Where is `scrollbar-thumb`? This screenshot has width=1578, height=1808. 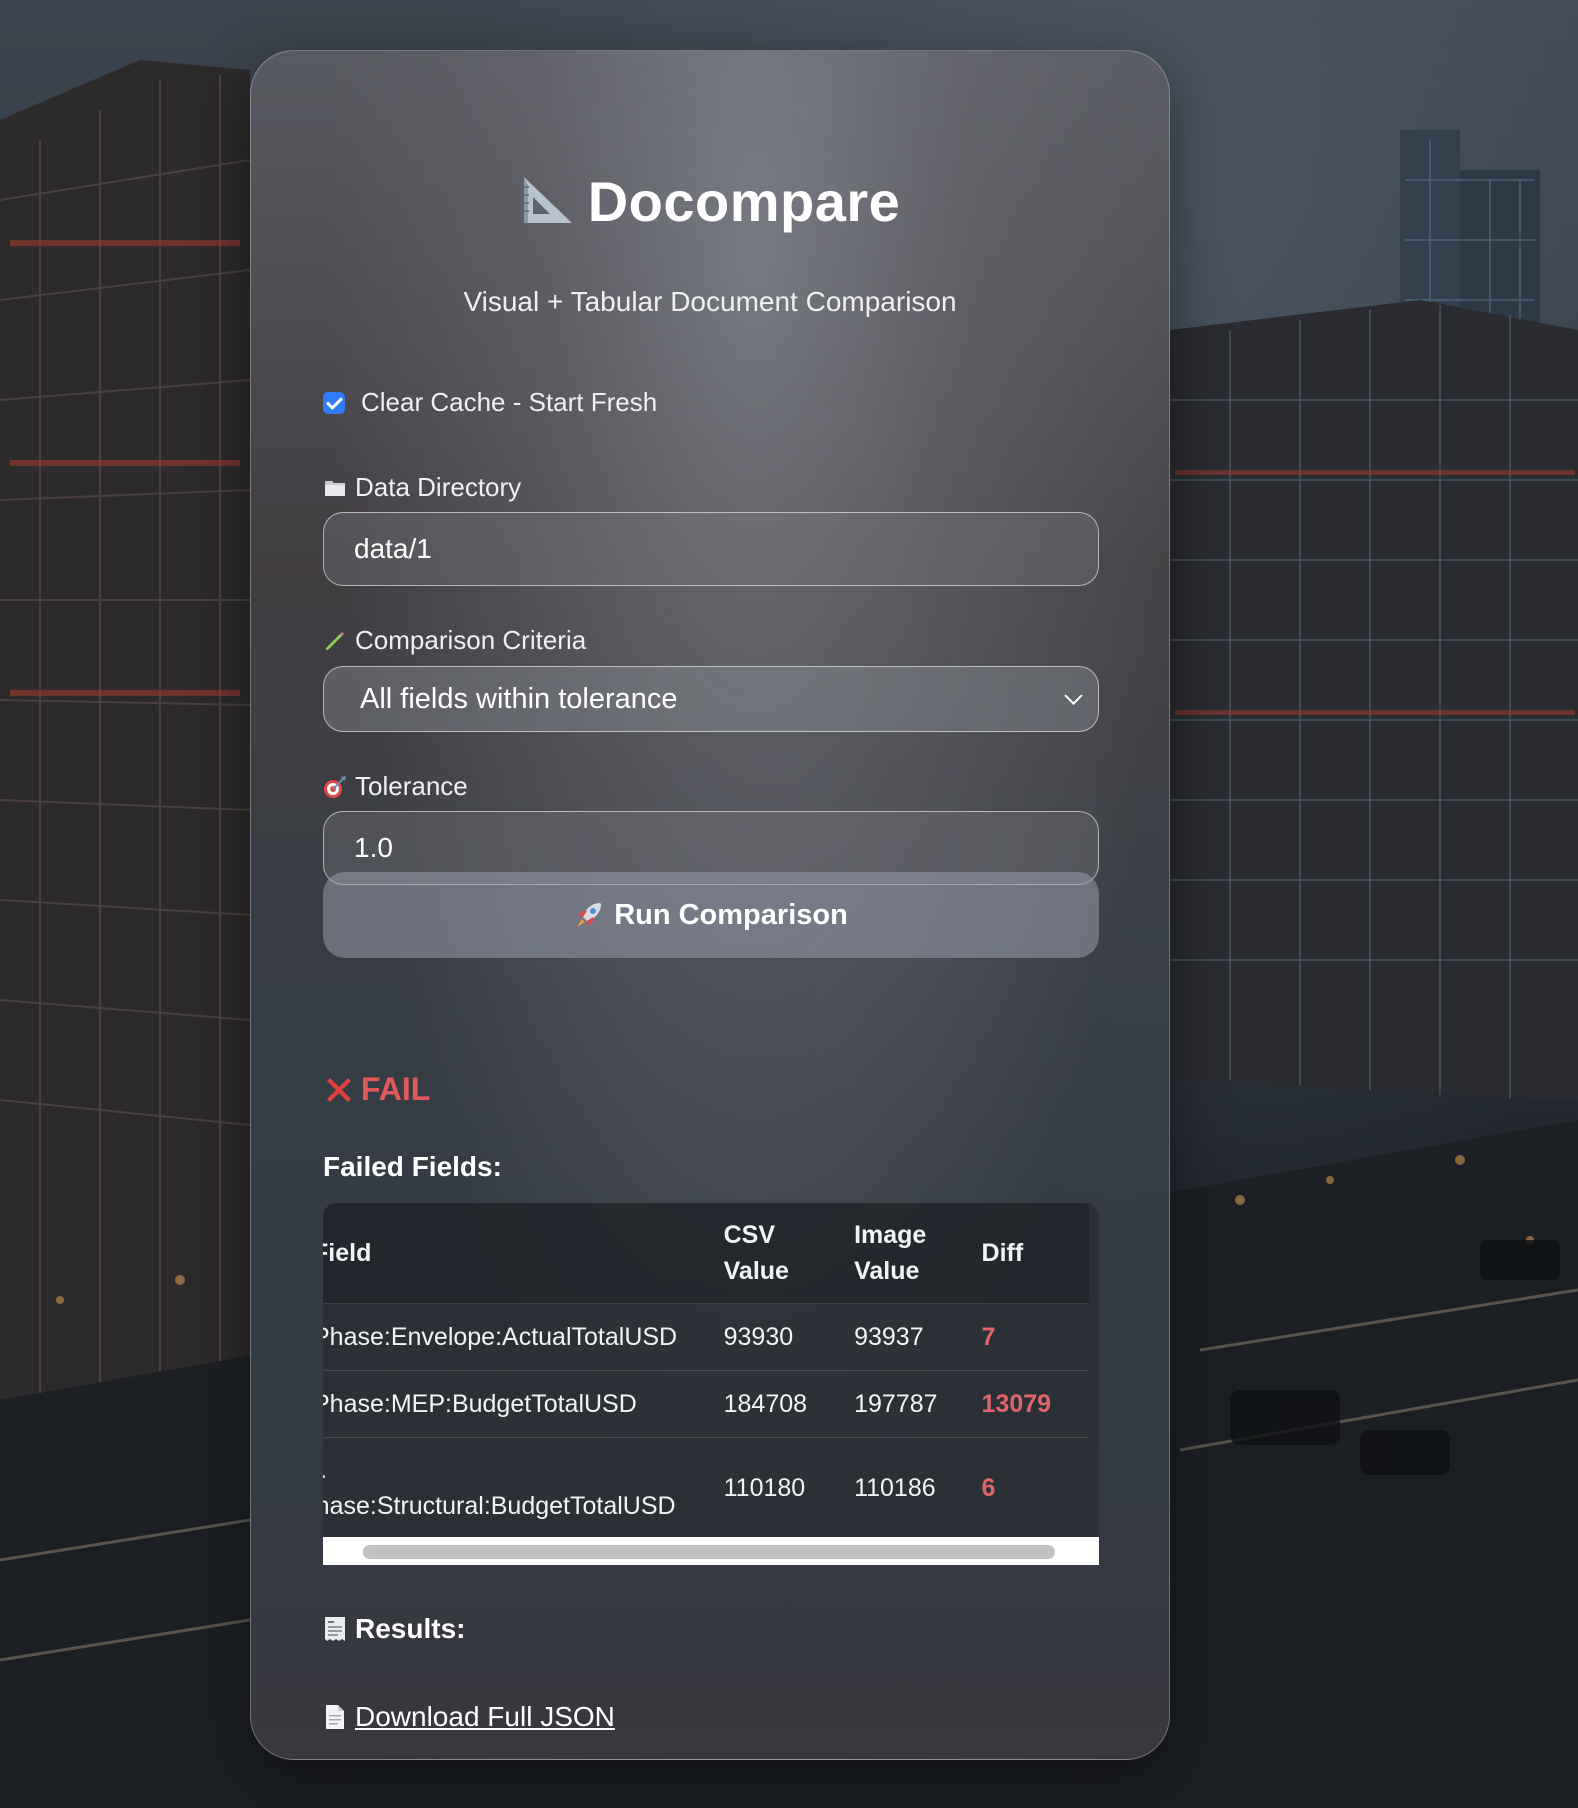
scrollbar-thumb is located at coordinates (709, 1552).